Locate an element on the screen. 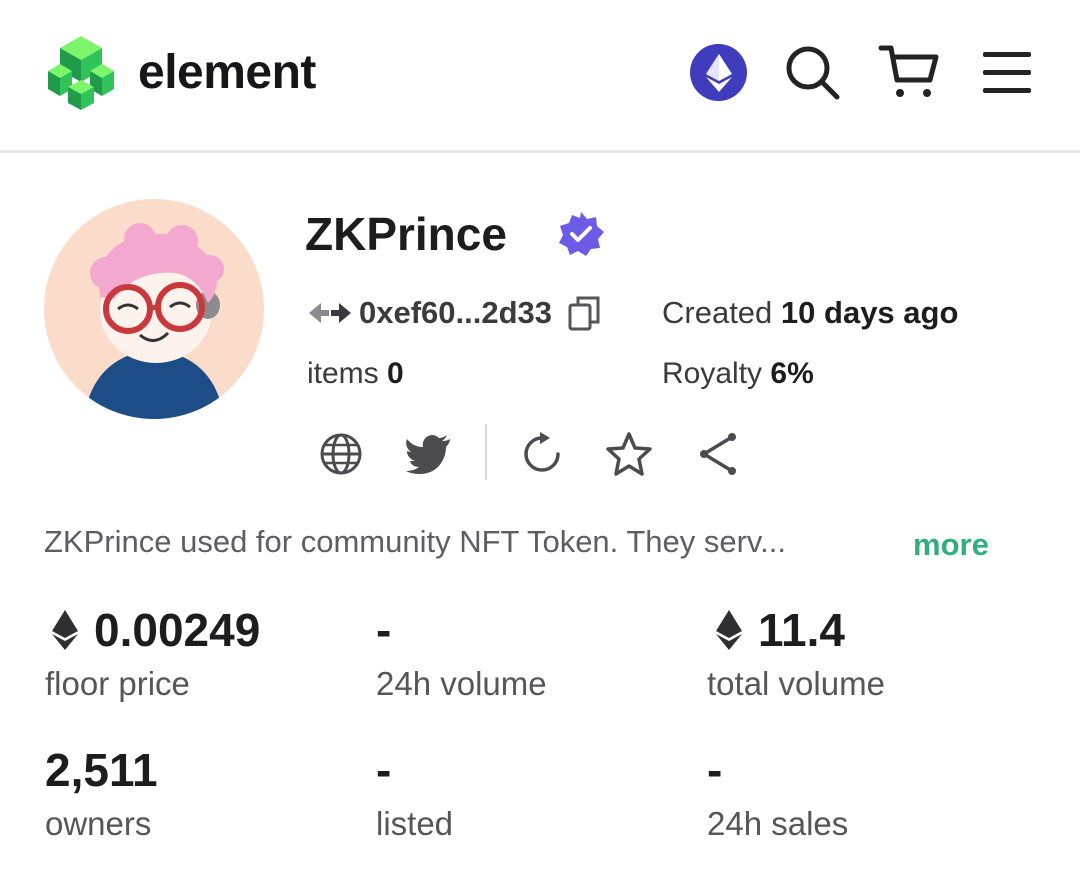  royalty-info: Royalty 6% is located at coordinates (738, 374).